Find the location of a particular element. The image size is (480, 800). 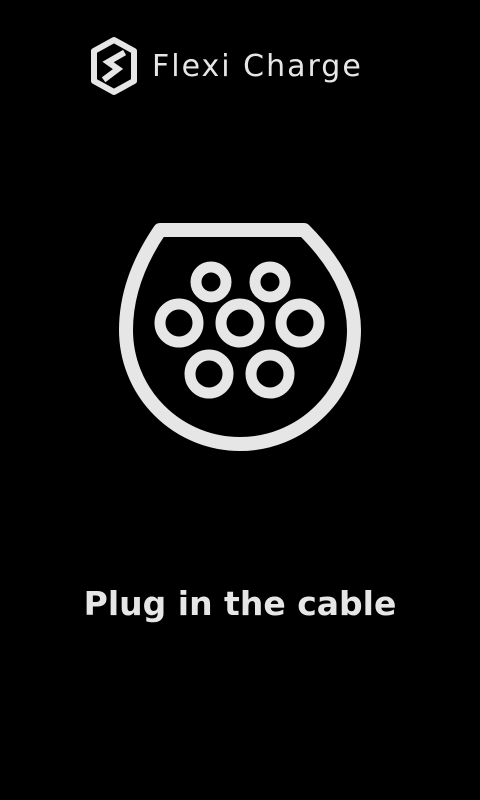

instruction-text: Plug in the cable is located at coordinates (240, 603).